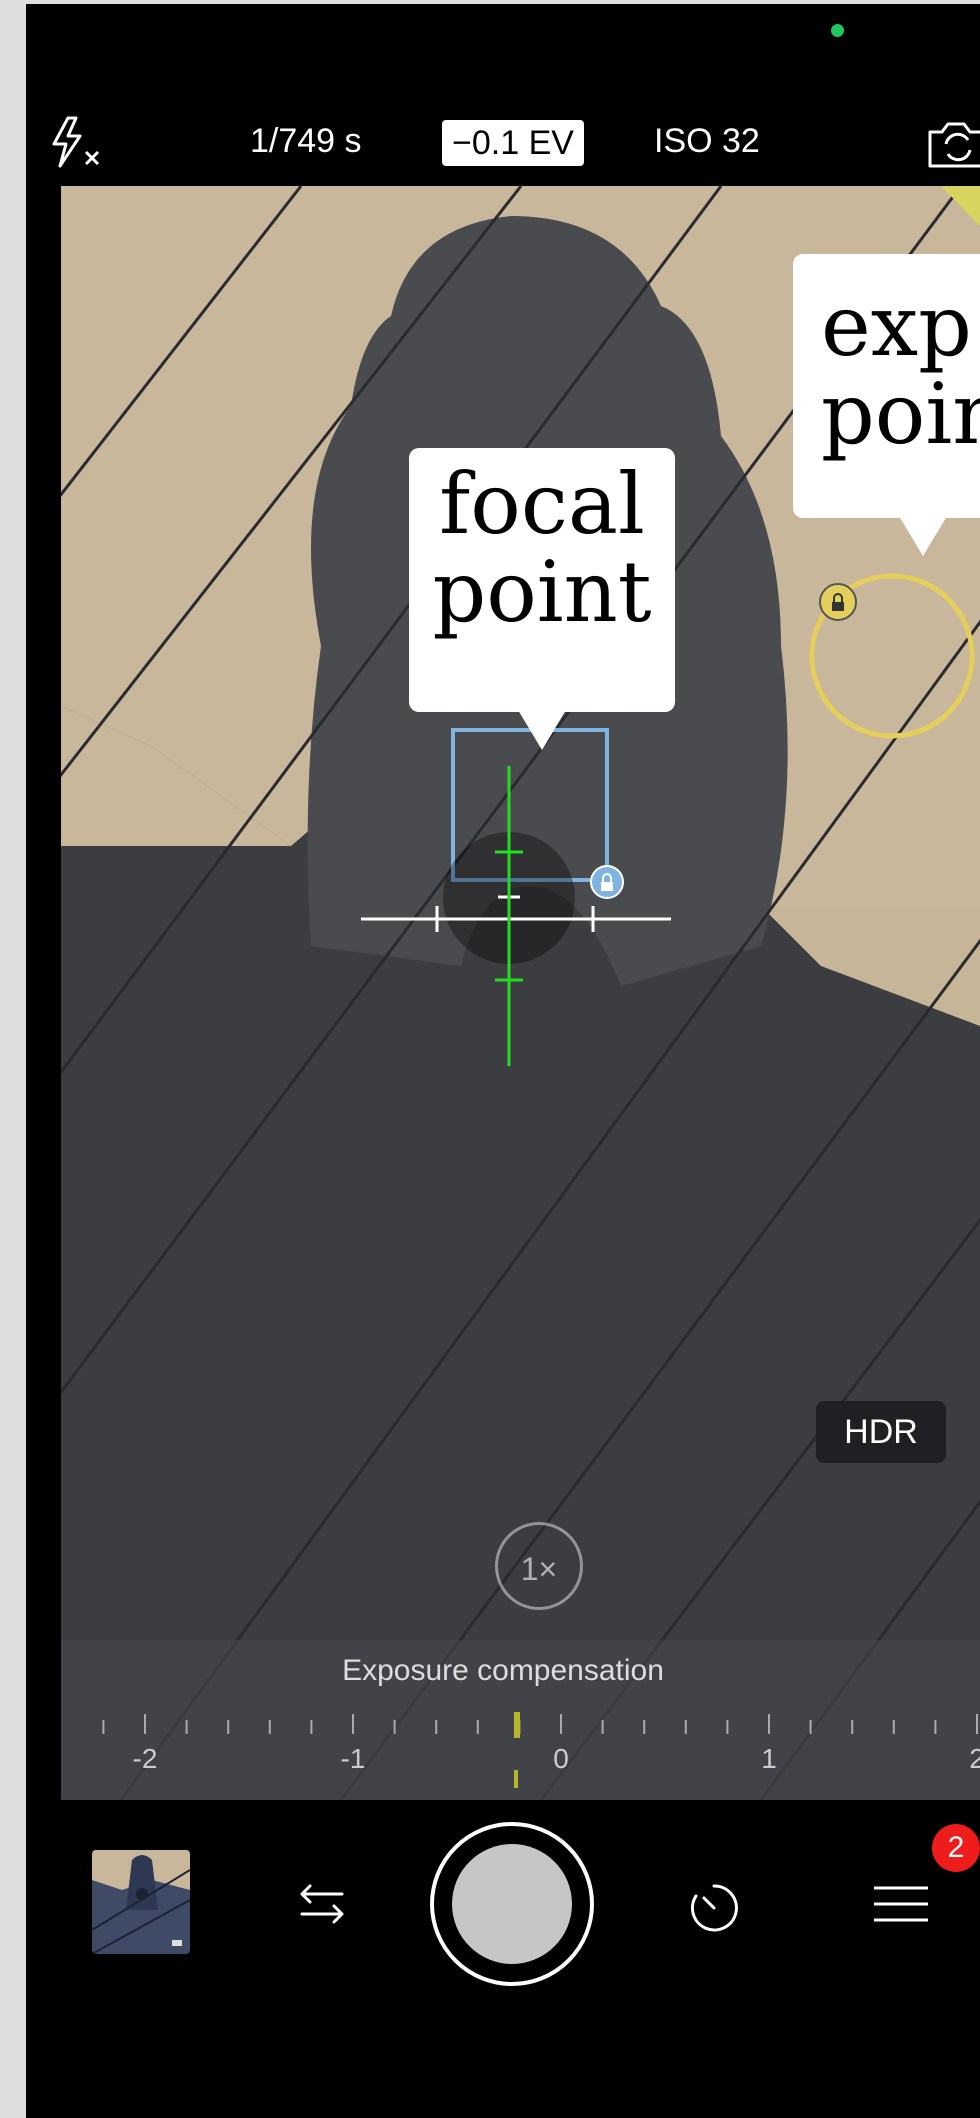 This screenshot has height=2118, width=980. What do you see at coordinates (541, 1750) in the screenshot?
I see `exposure-scale: -2 -1 0 1 2` at bounding box center [541, 1750].